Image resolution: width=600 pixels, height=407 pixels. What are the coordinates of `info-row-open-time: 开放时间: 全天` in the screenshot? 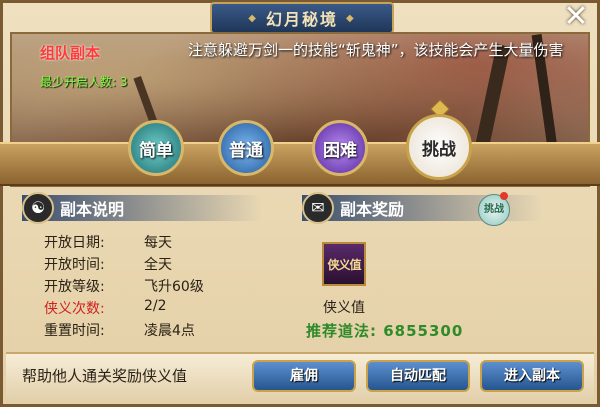 It's located at (124, 265).